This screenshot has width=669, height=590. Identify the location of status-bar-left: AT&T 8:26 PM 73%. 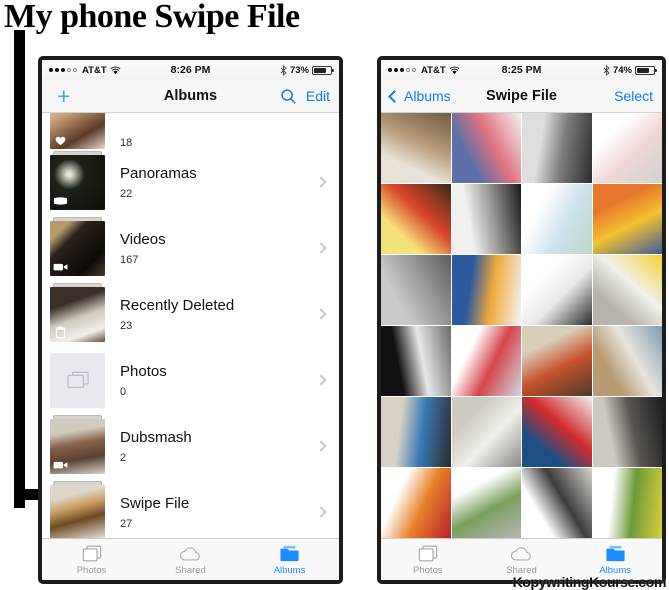
(190, 70).